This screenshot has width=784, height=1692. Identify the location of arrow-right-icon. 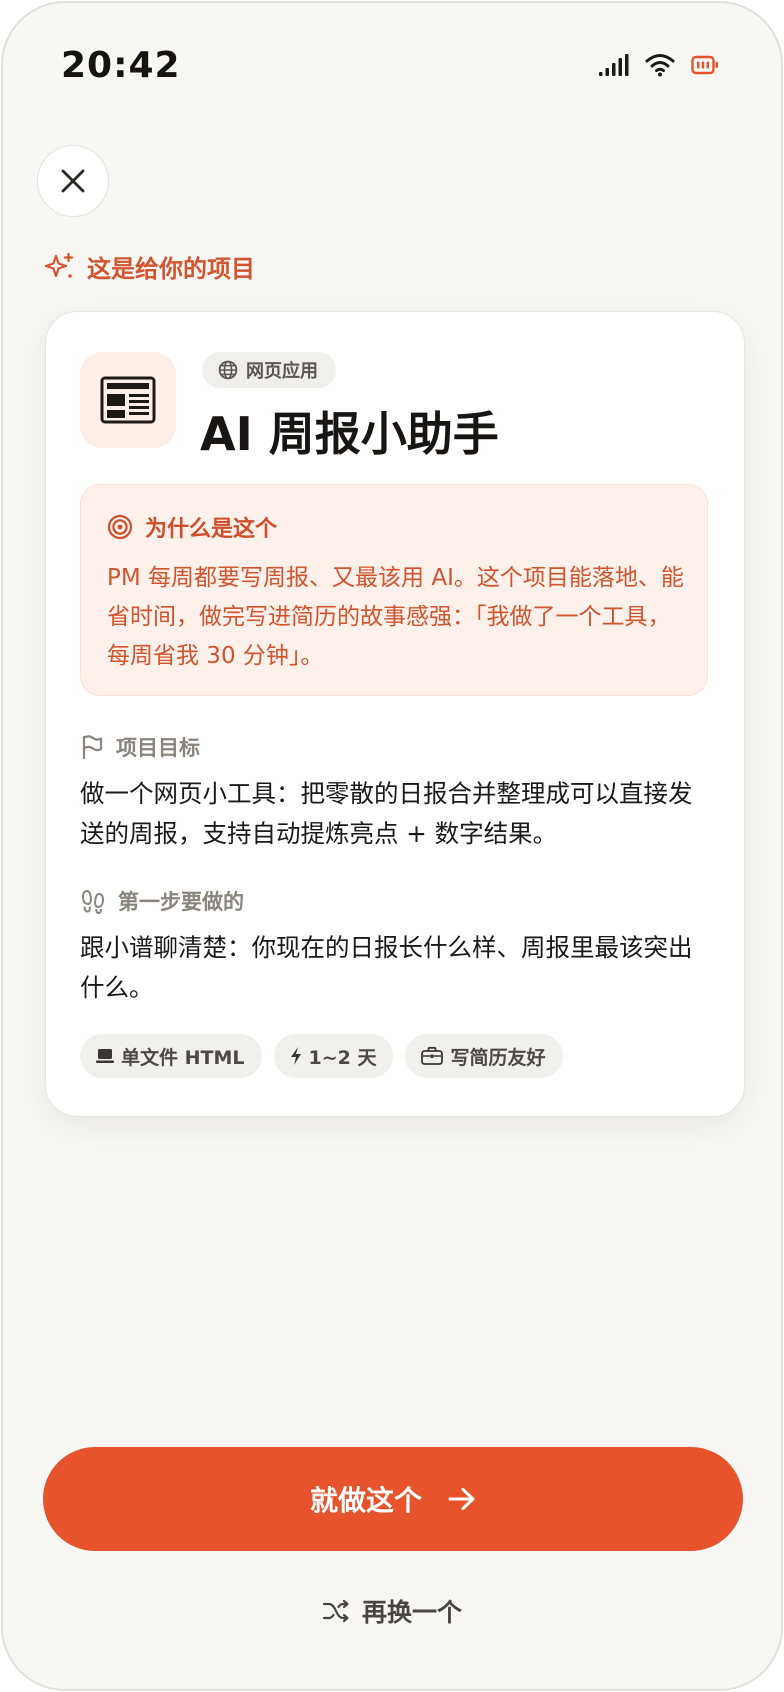
(462, 1499).